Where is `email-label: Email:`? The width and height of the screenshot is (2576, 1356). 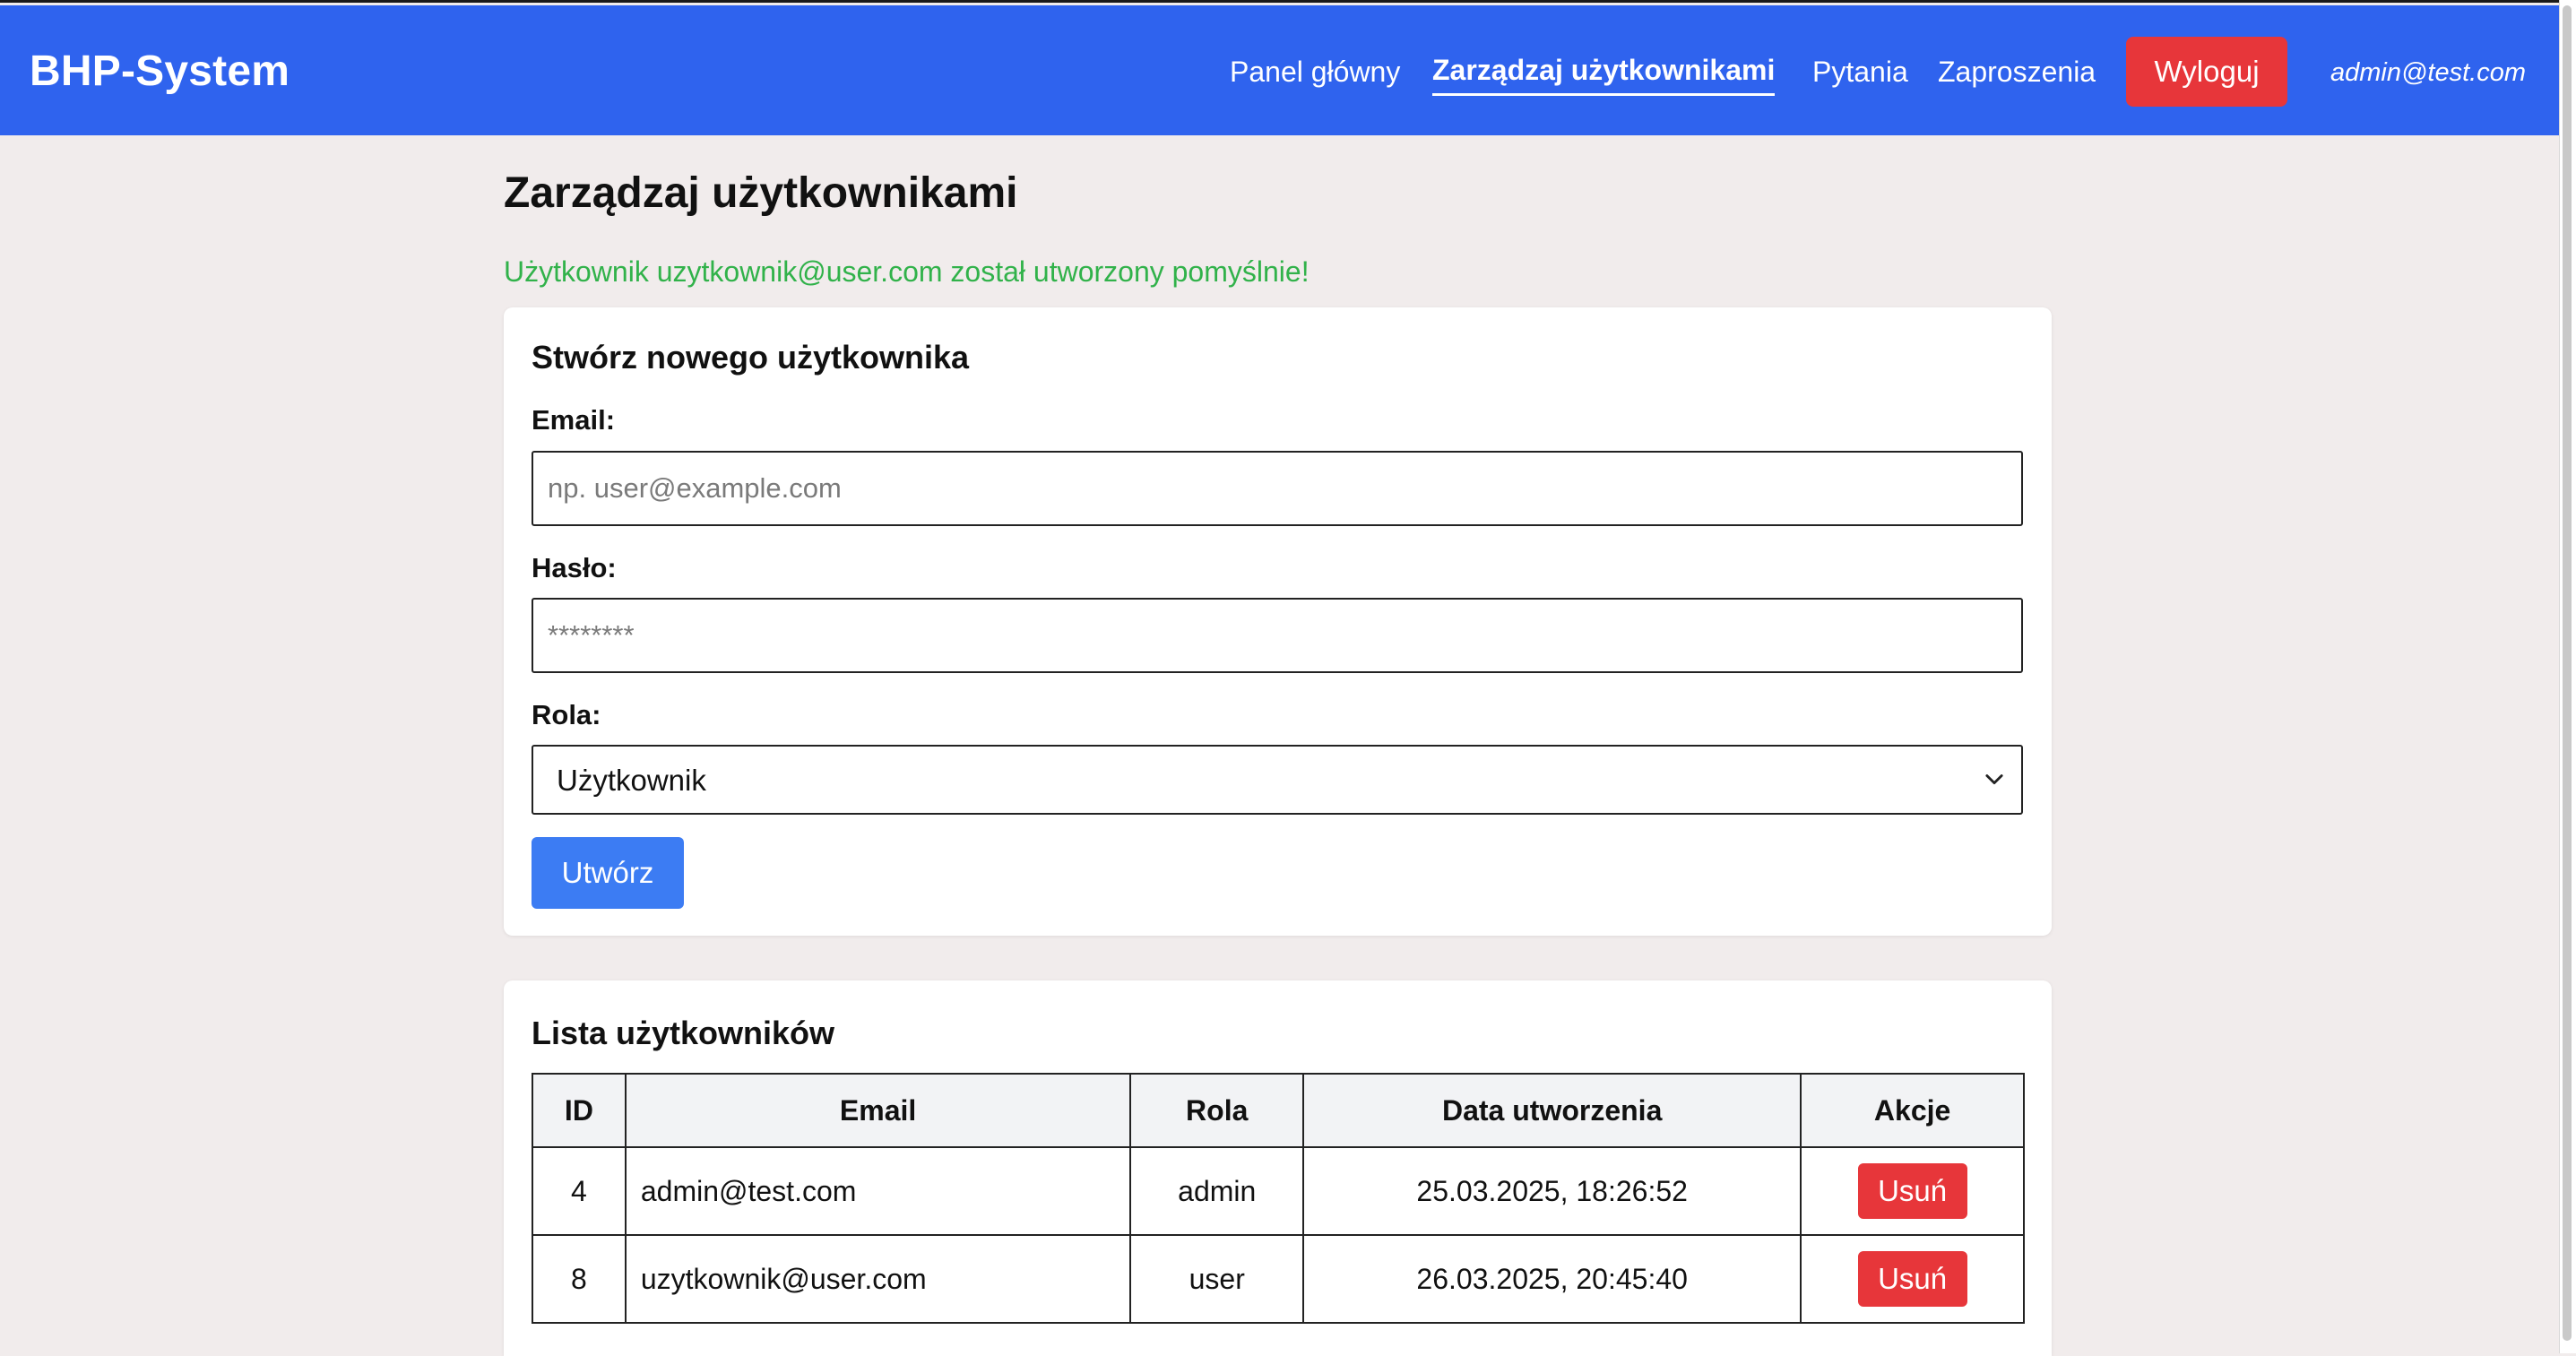 email-label: Email: is located at coordinates (574, 420).